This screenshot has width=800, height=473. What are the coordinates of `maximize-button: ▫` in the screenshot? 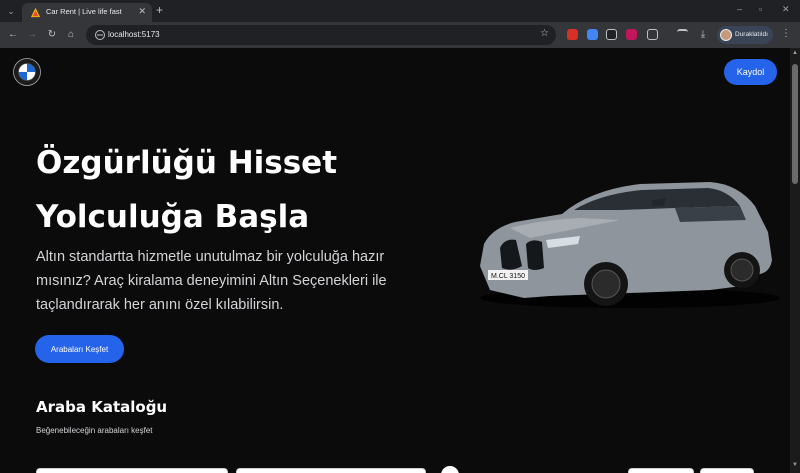 It's located at (760, 9).